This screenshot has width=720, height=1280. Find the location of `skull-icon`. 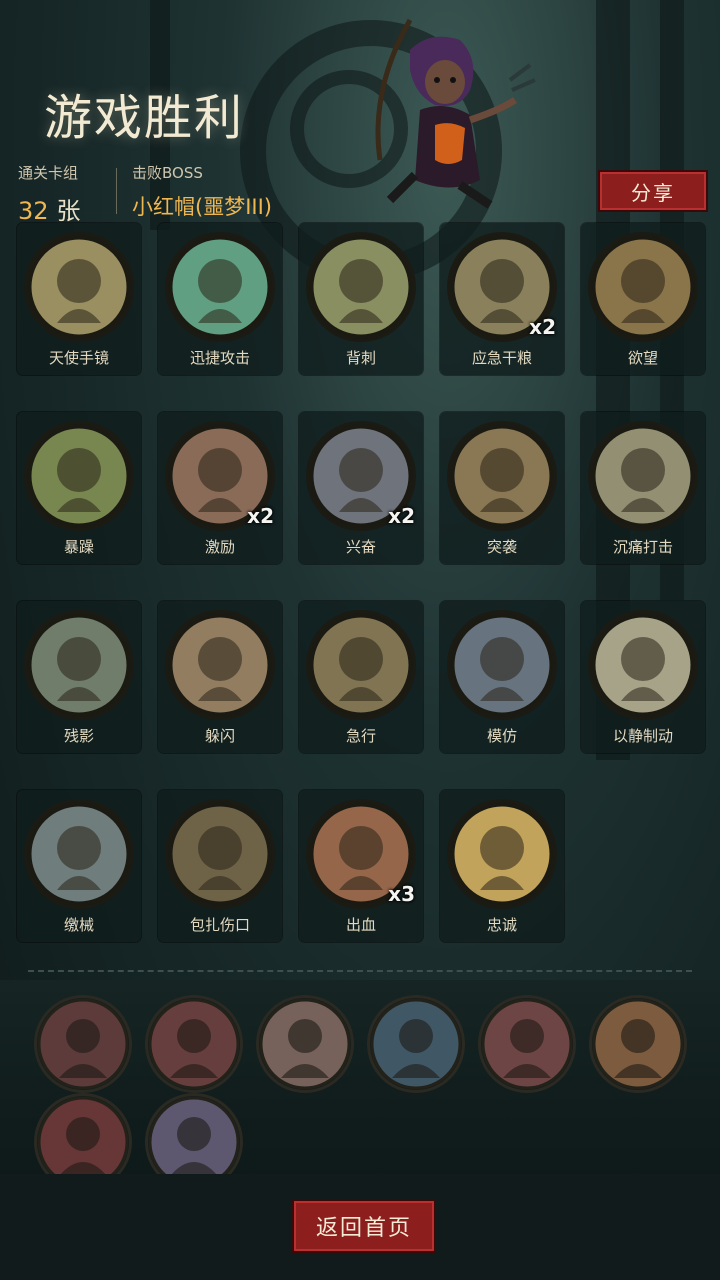

skull-icon is located at coordinates (643, 665).